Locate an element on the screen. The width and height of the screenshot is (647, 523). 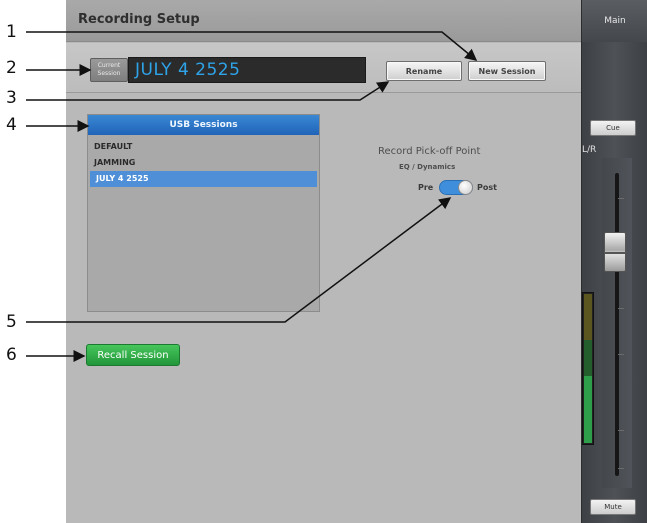
usb-sessions-list: USB Sessions DEFAULT JAMMING JULY 4 2525 is located at coordinates (203, 213).